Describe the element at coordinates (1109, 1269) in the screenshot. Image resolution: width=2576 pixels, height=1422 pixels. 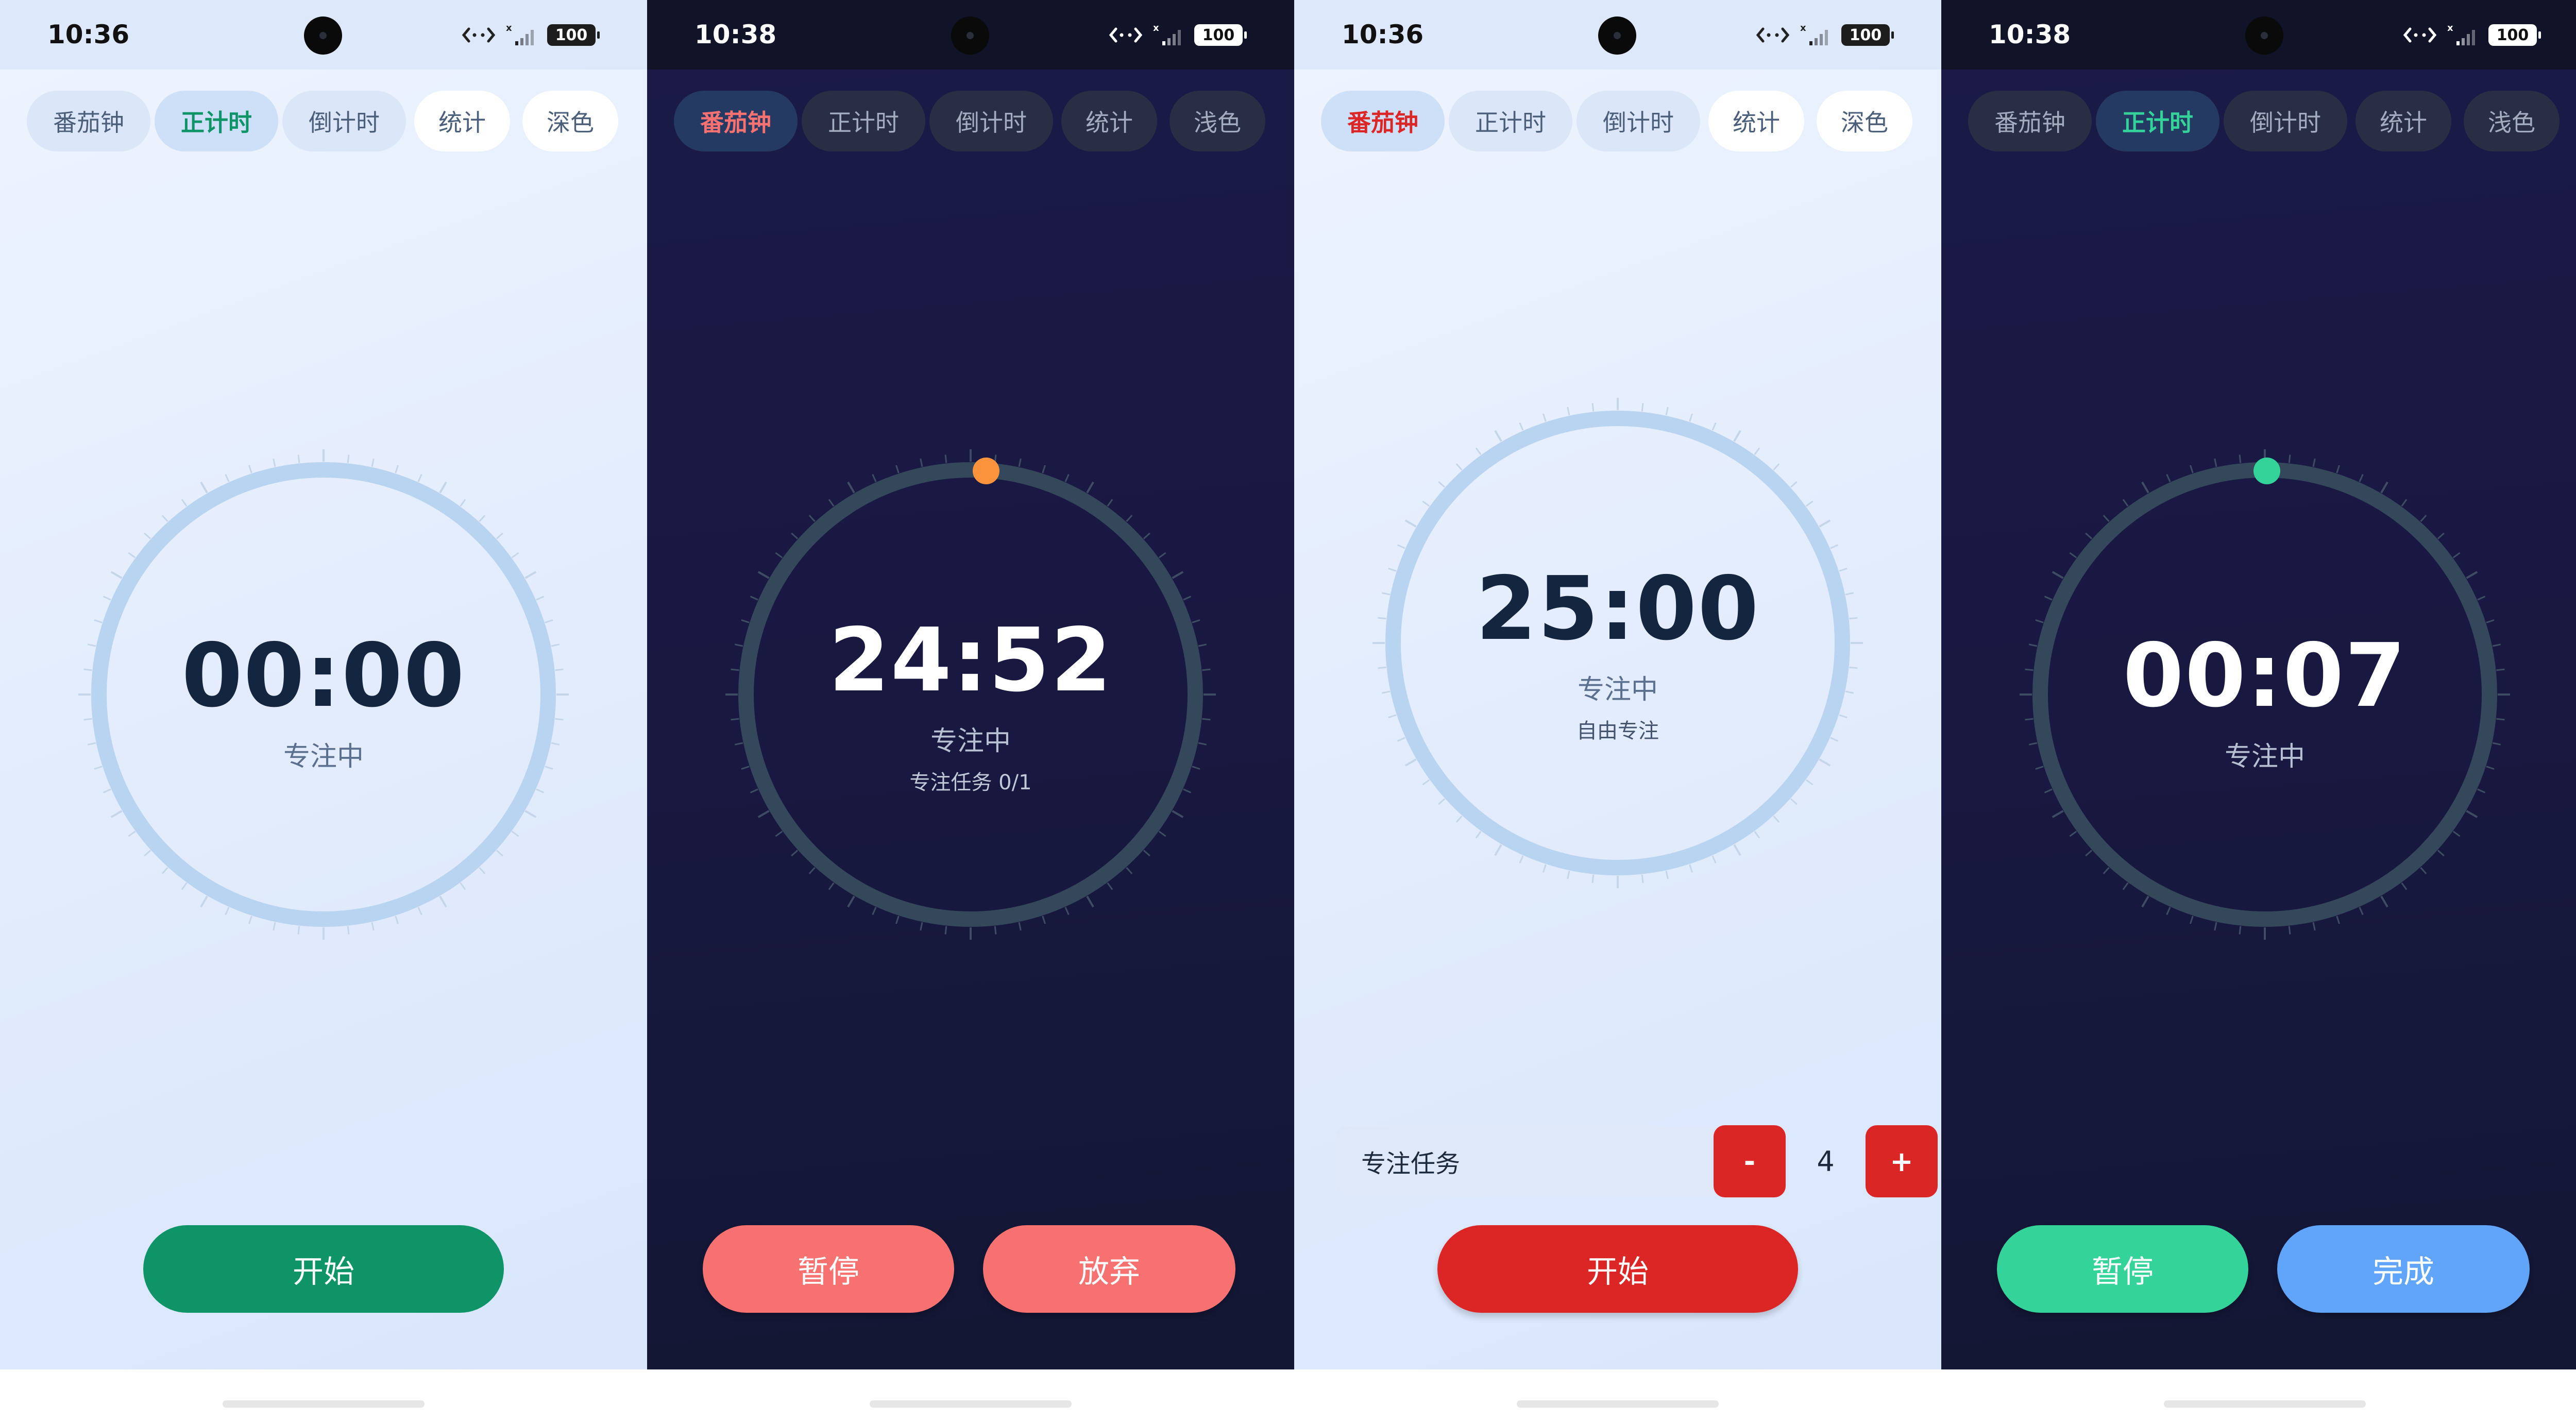
I see `abandon-button: 放弃` at that location.